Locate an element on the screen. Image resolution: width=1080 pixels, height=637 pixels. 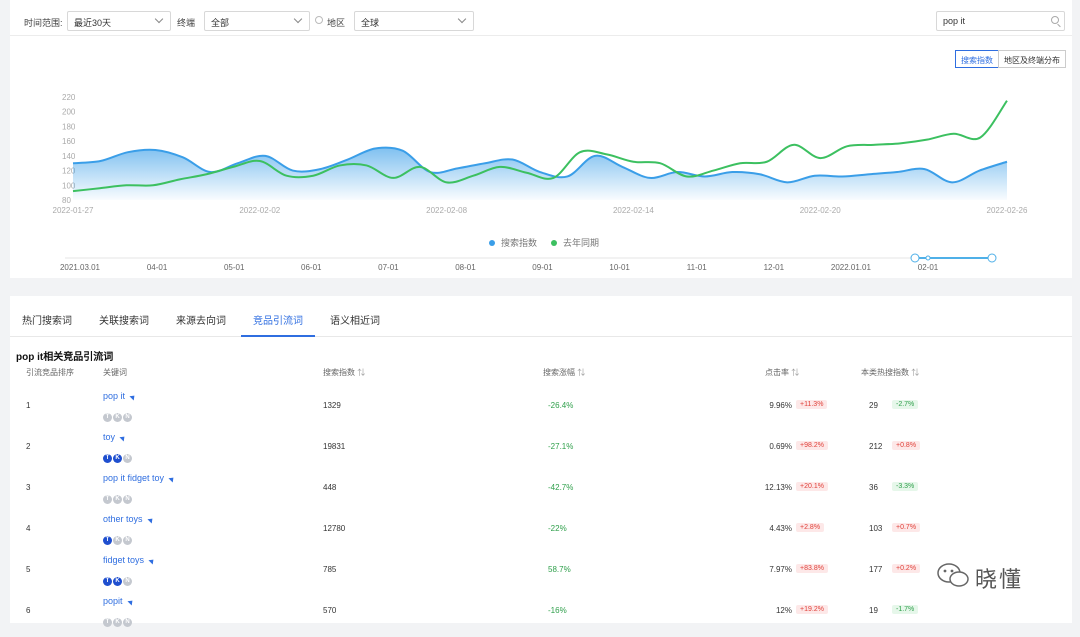
search-growth-cell: -22% is located at coordinates (557, 528).